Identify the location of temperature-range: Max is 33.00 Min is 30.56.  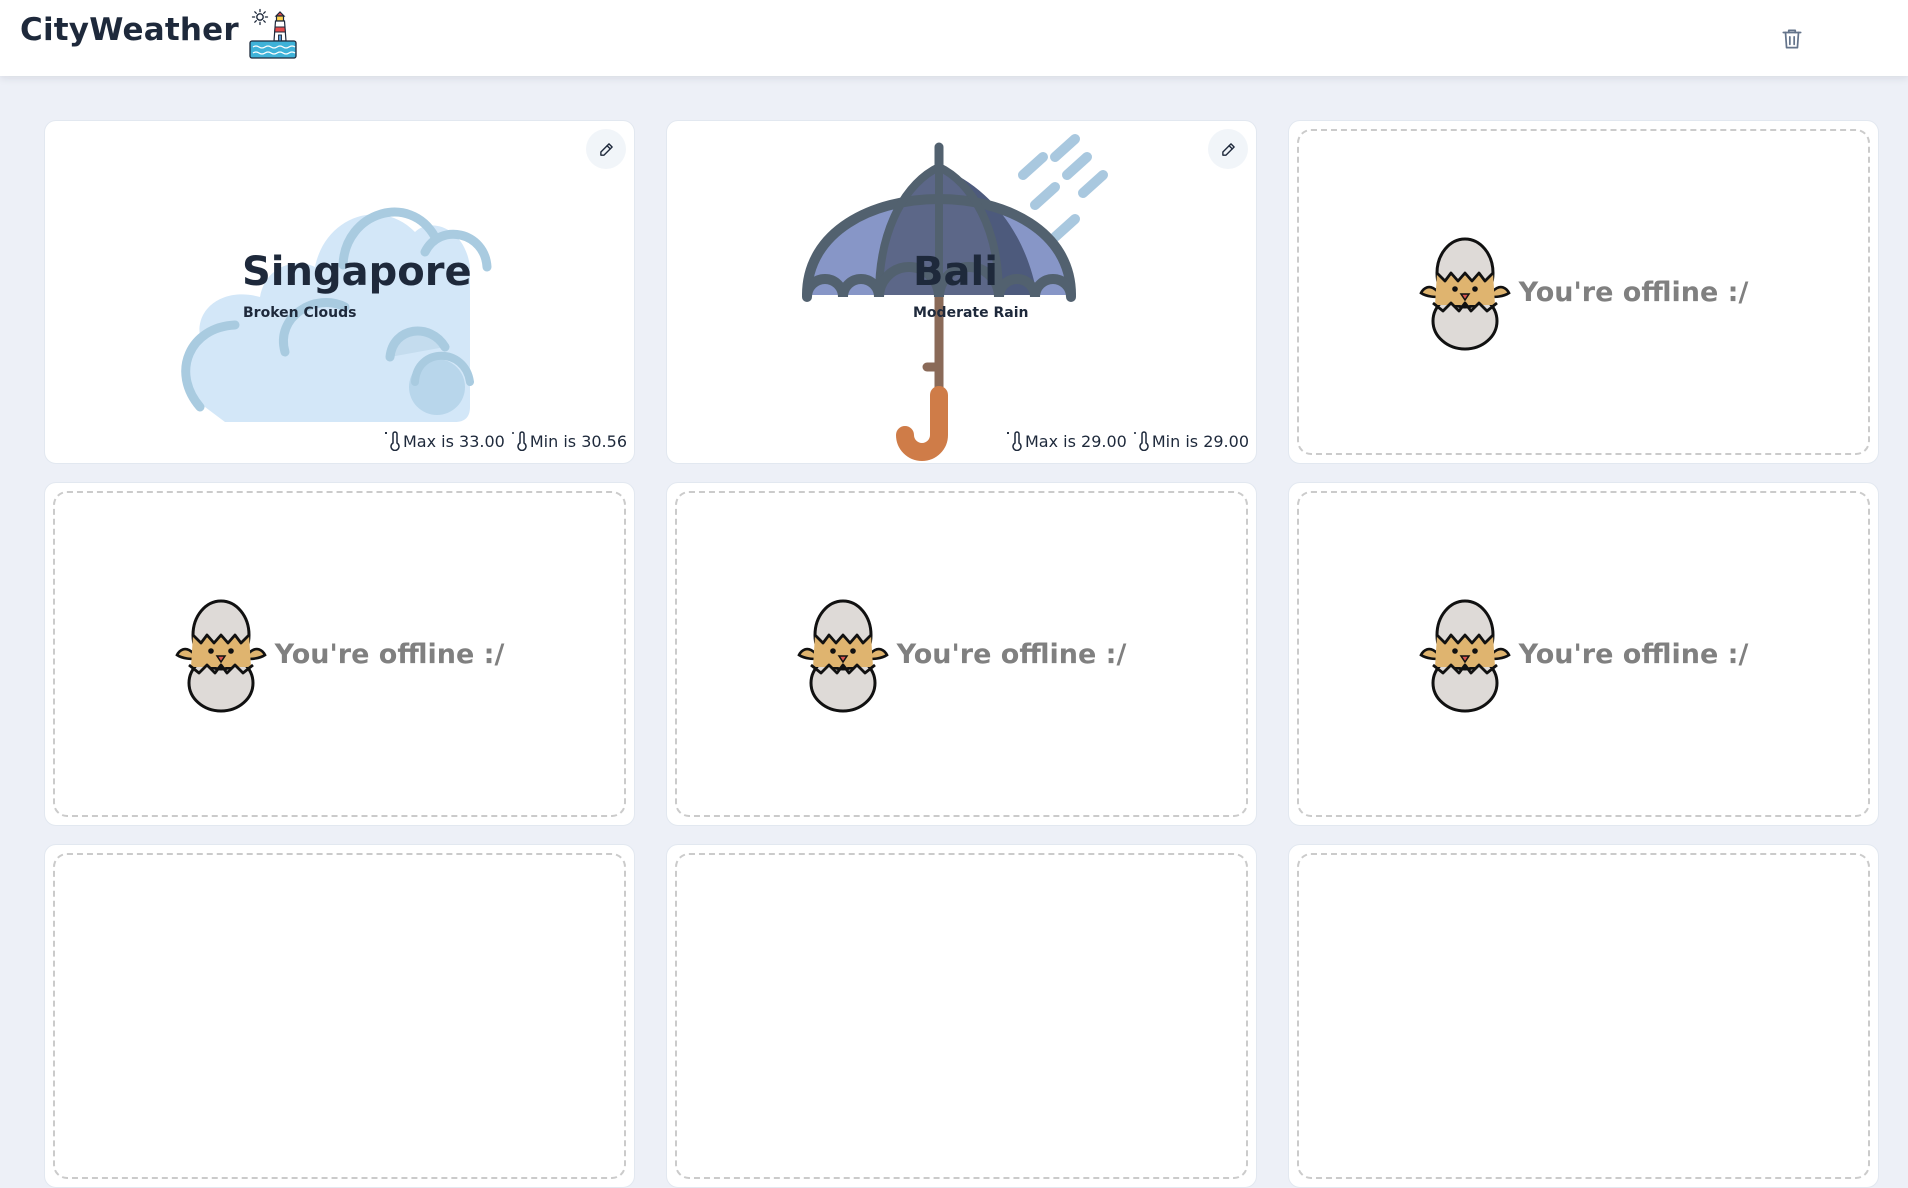
(505, 441).